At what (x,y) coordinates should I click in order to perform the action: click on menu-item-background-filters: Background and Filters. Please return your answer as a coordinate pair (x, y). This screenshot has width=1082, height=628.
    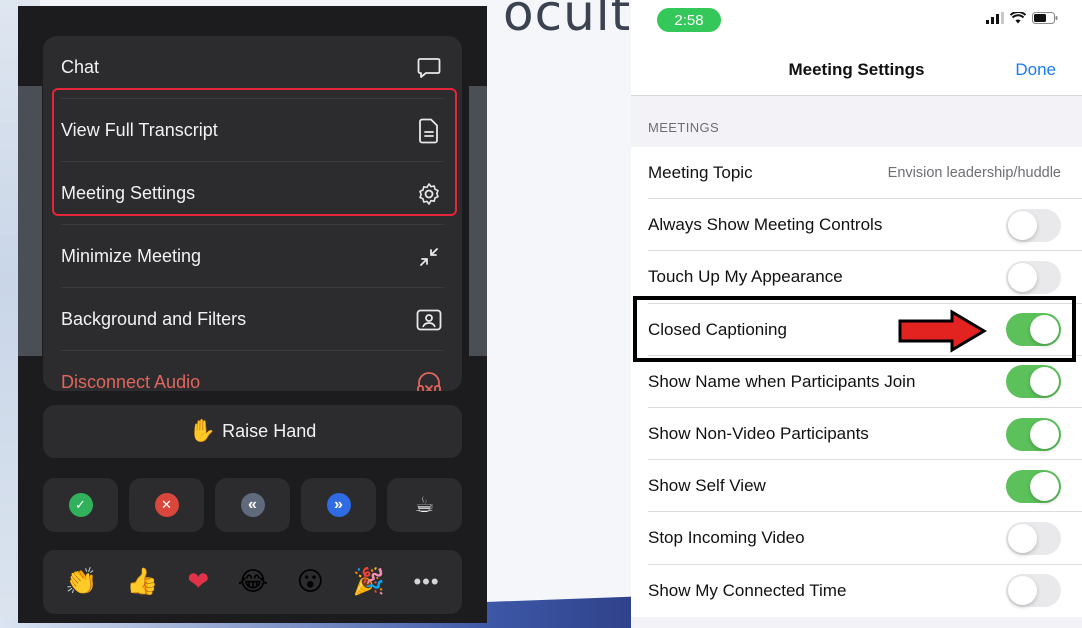
    Looking at the image, I should click on (252, 319).